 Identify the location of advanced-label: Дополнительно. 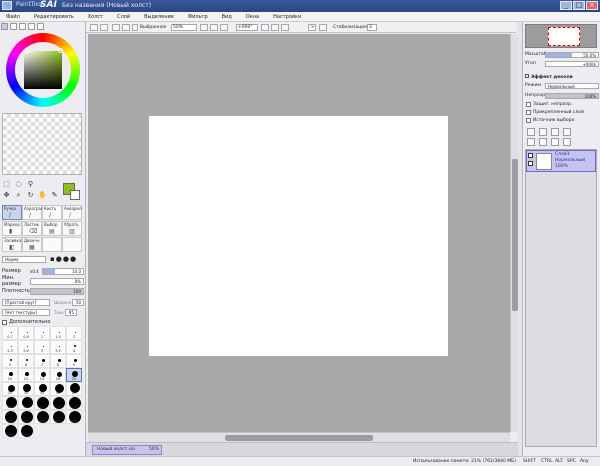
(29, 322).